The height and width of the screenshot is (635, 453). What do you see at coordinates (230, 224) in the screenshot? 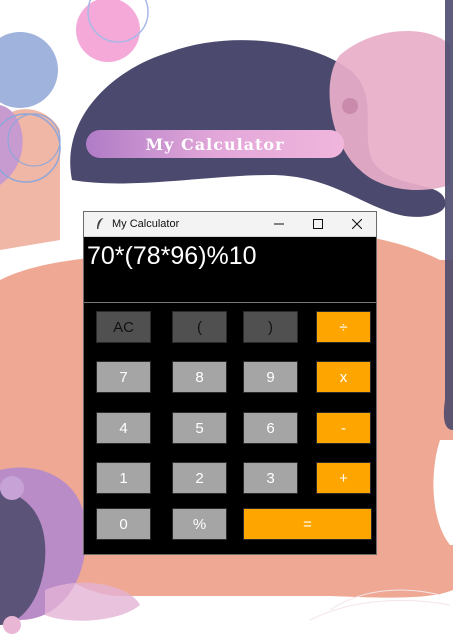
I see `title-bar: My Calculator` at bounding box center [230, 224].